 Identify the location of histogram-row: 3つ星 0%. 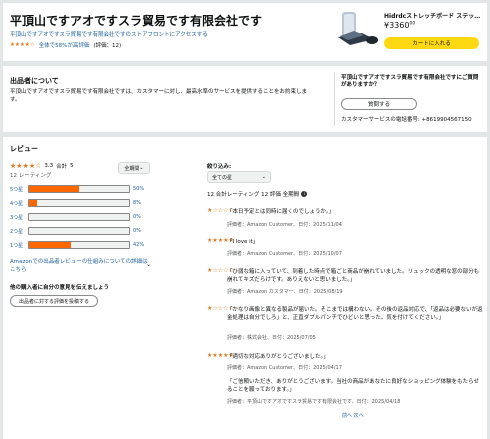
(85, 217).